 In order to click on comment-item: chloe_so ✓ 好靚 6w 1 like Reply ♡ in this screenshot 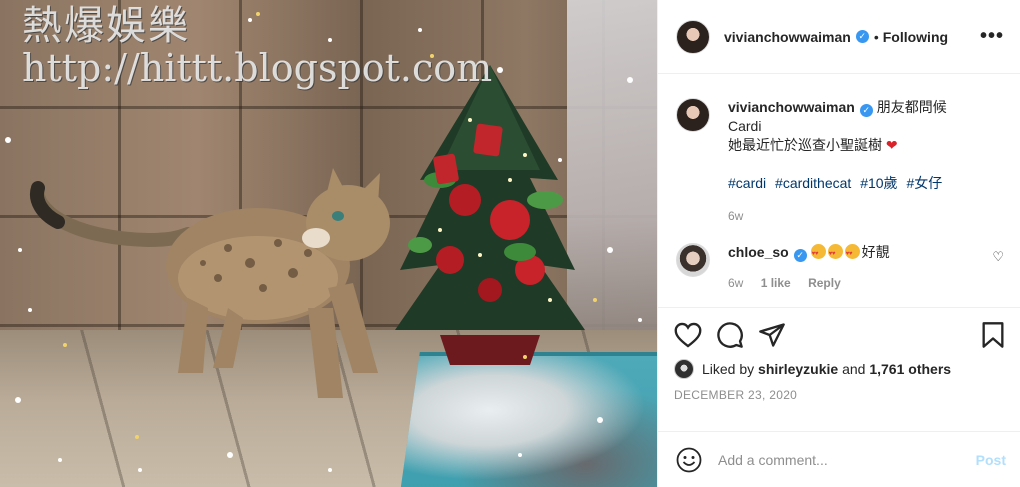, I will do `click(840, 268)`.